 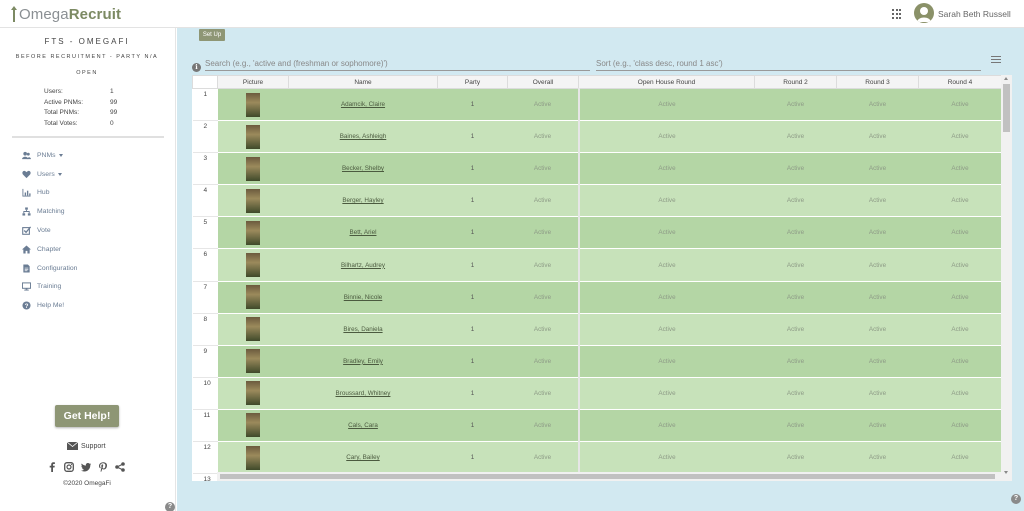 I want to click on pinterest-icon, so click(x=103, y=467).